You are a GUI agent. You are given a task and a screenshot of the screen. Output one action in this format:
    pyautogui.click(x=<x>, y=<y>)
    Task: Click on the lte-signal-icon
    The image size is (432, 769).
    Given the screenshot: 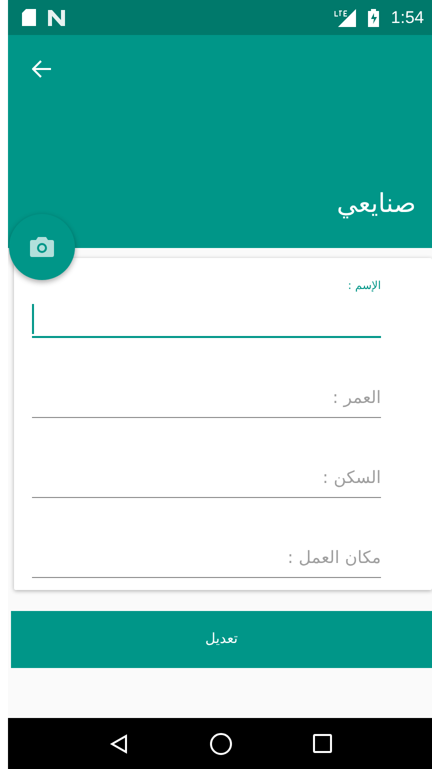 What is the action you would take?
    pyautogui.click(x=345, y=17)
    